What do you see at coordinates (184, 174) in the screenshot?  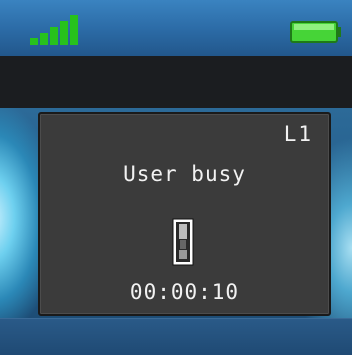 I see `call-status-text: User busy` at bounding box center [184, 174].